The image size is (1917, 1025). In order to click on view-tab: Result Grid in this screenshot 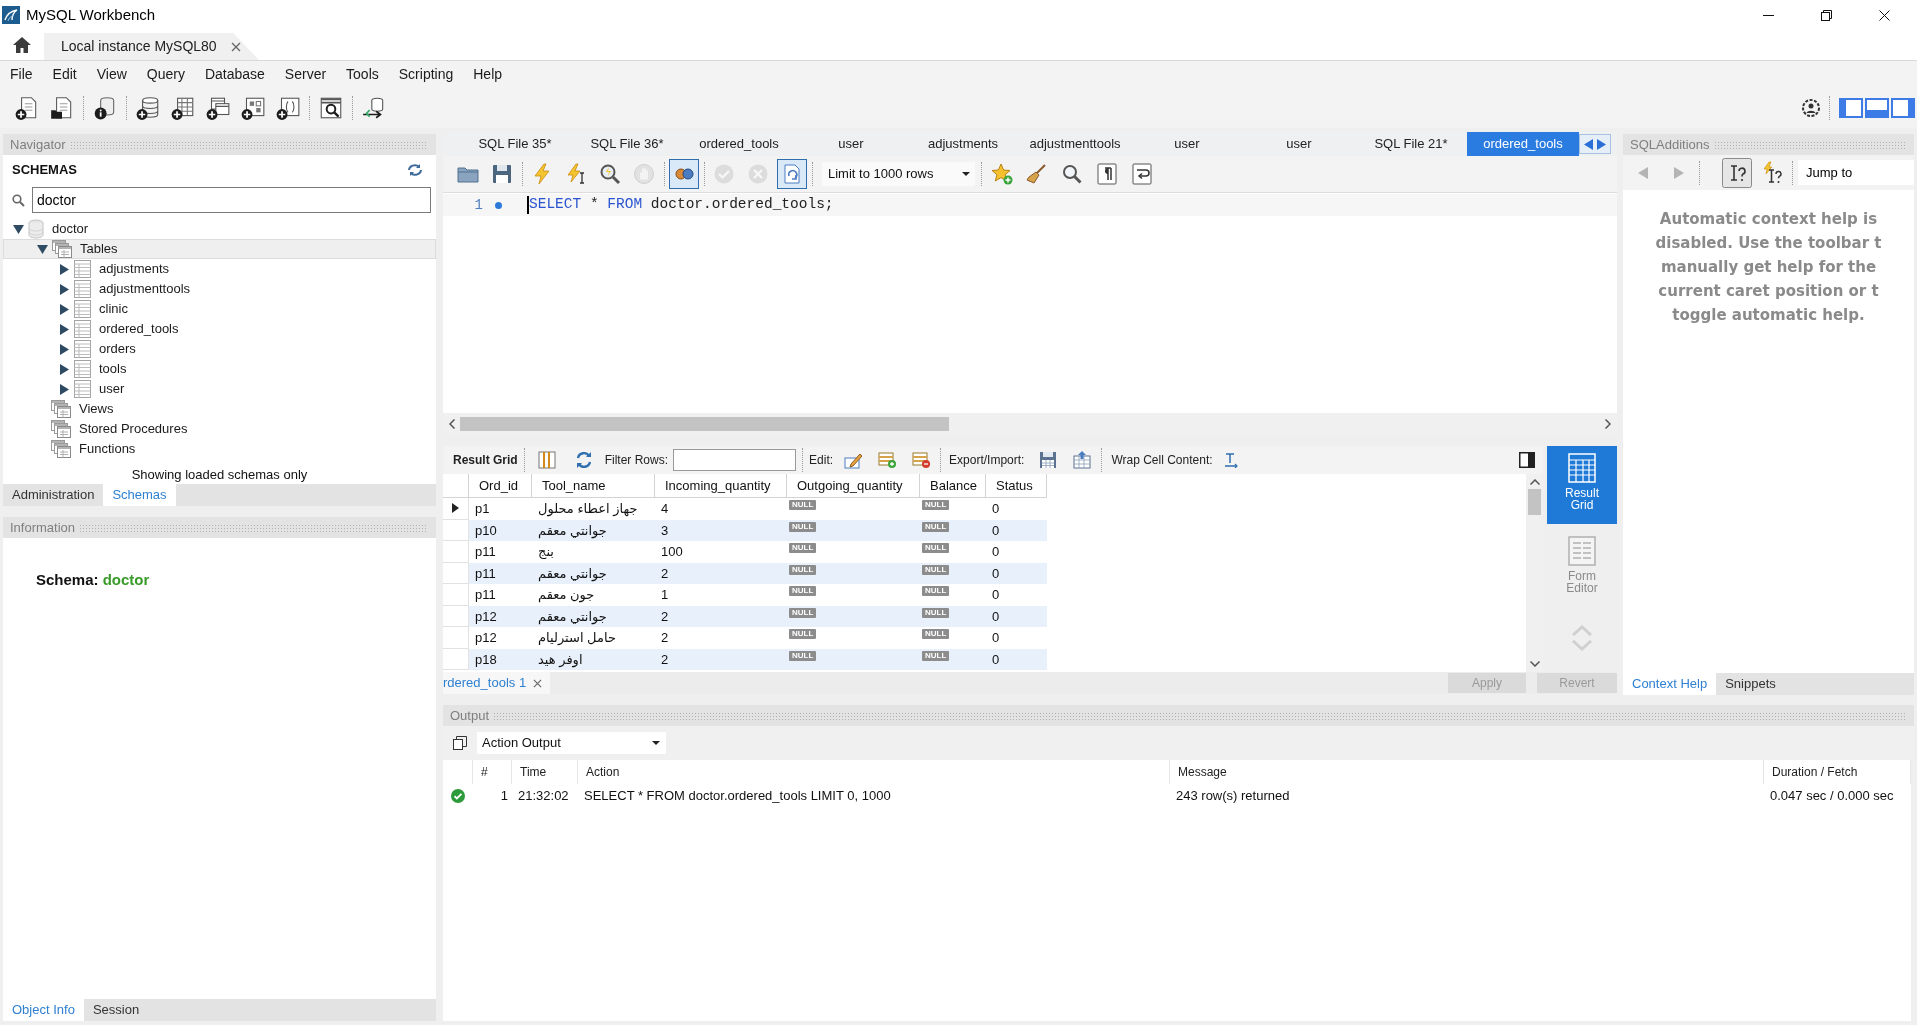, I will do `click(1582, 485)`.